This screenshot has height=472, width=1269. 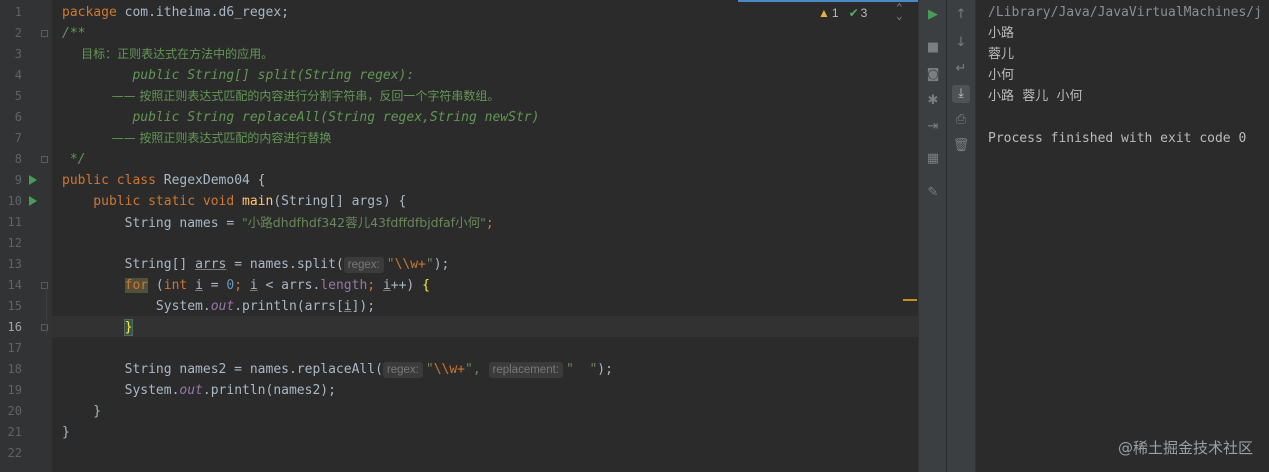 I want to click on code-text: (String[] args) {, so click(x=340, y=201).